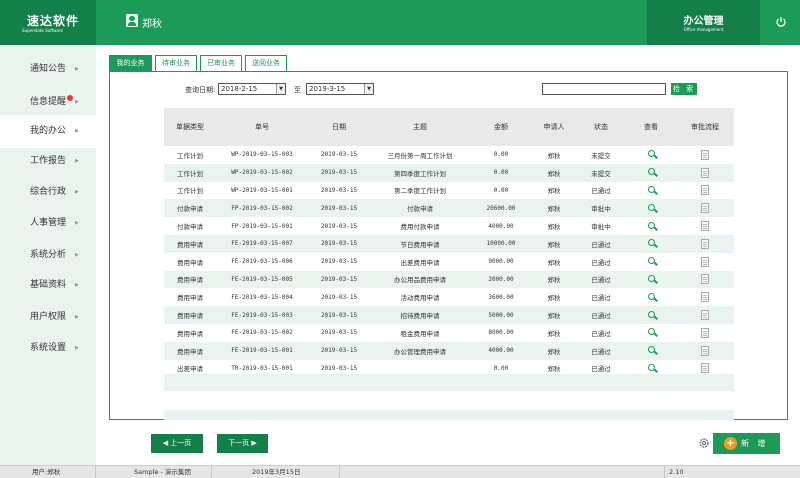  I want to click on sidebar-item-label: 系统设置, so click(48, 348).